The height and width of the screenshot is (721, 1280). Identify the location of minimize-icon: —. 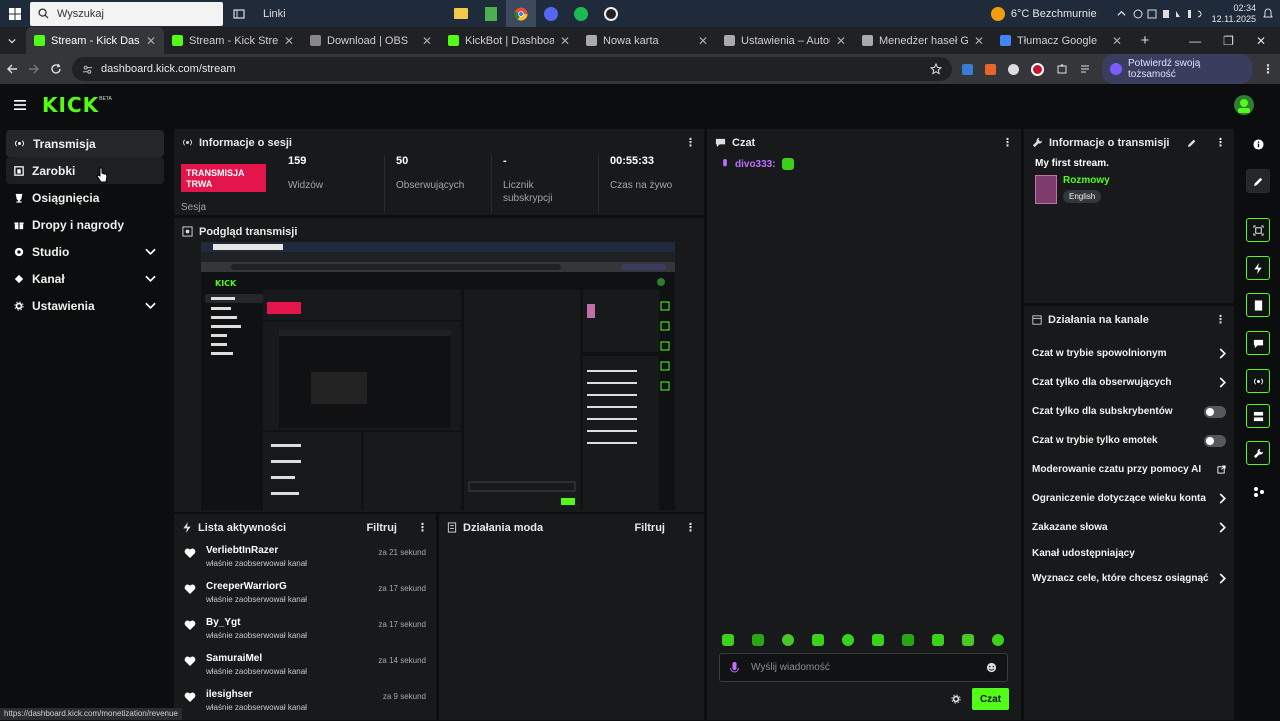
(1195, 41).